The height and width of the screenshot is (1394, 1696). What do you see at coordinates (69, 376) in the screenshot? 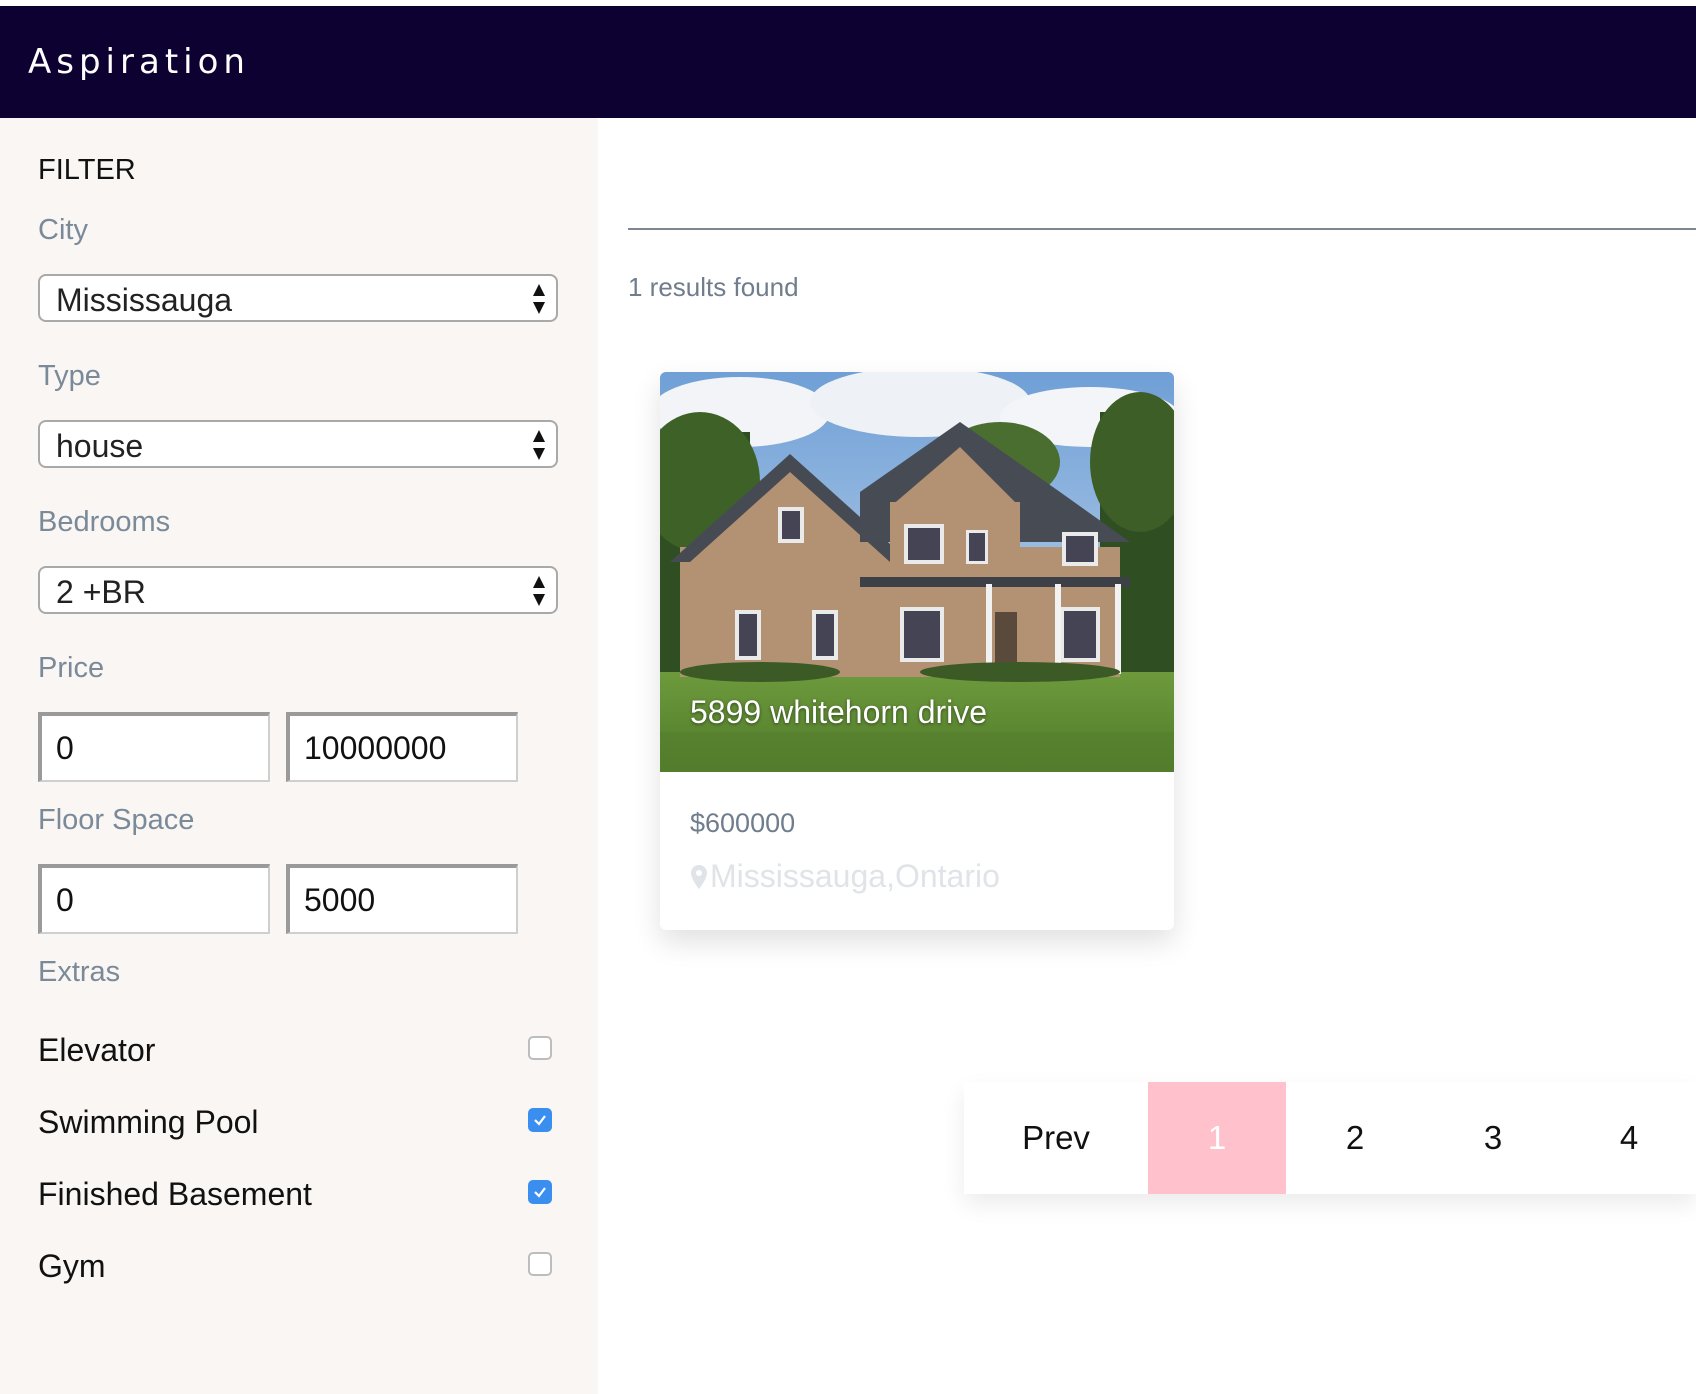
I see `type-label: Type` at bounding box center [69, 376].